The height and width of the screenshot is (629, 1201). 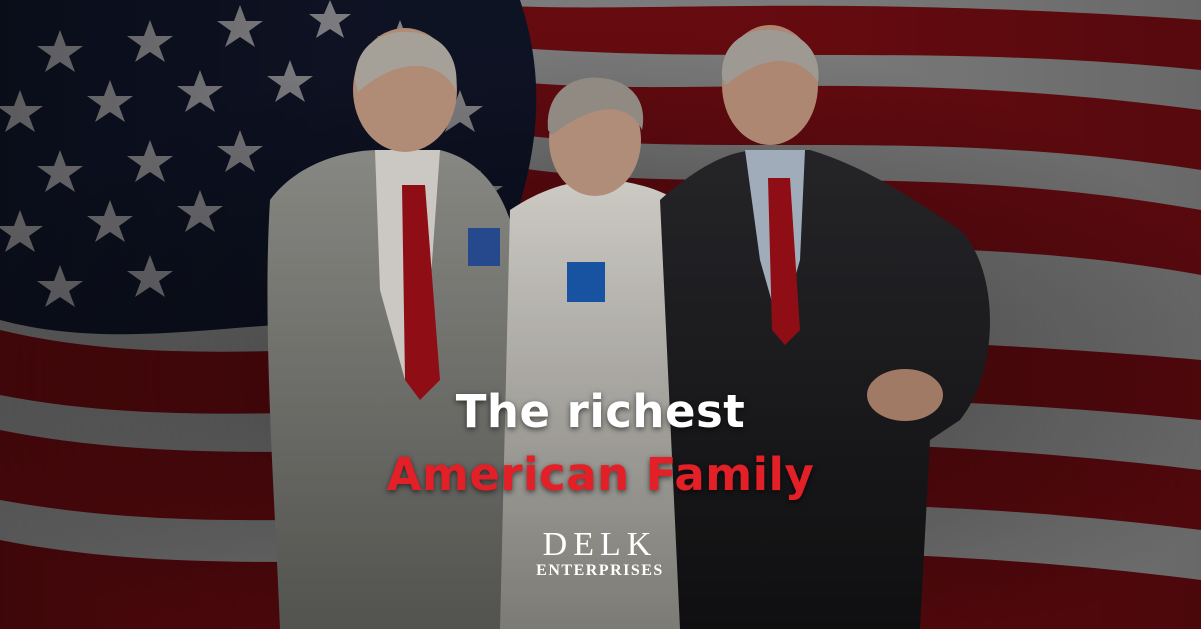 What do you see at coordinates (600, 474) in the screenshot?
I see `headline-line-2: American Family` at bounding box center [600, 474].